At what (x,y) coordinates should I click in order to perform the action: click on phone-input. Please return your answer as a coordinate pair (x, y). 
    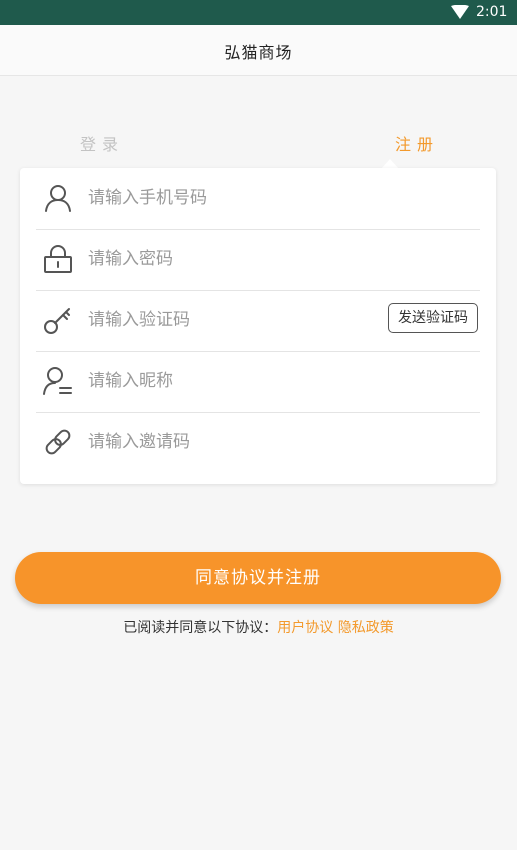
    Looking at the image, I should click on (228, 198).